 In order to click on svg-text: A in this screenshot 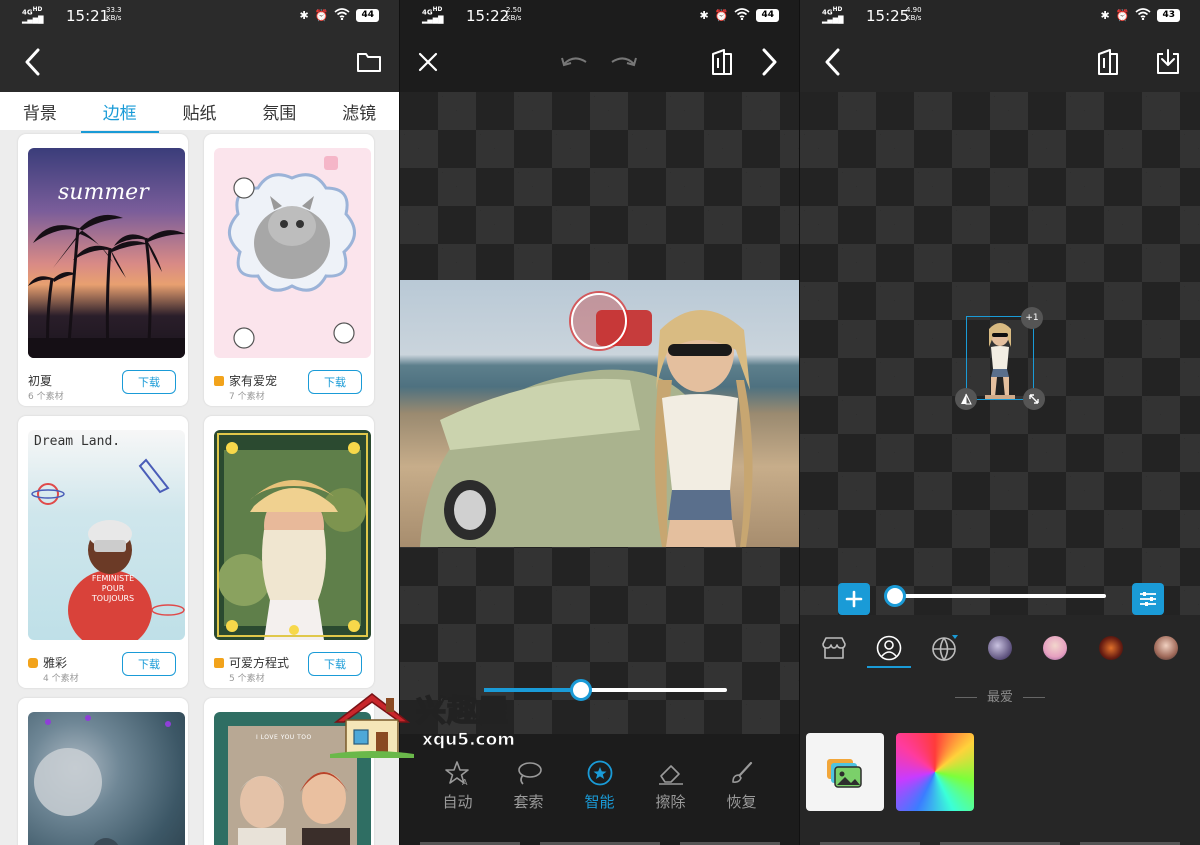, I will do `click(465, 782)`.